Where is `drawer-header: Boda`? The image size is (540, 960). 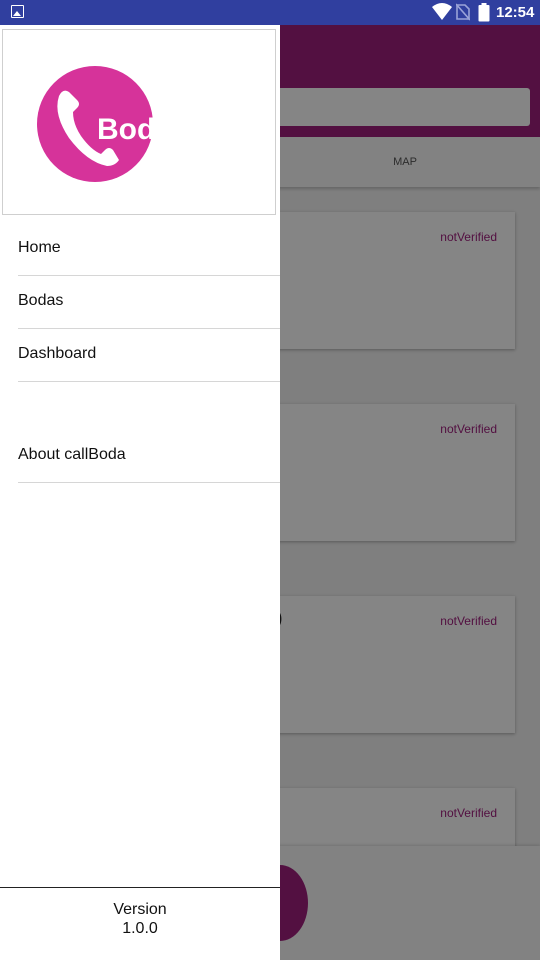 drawer-header: Boda is located at coordinates (139, 122).